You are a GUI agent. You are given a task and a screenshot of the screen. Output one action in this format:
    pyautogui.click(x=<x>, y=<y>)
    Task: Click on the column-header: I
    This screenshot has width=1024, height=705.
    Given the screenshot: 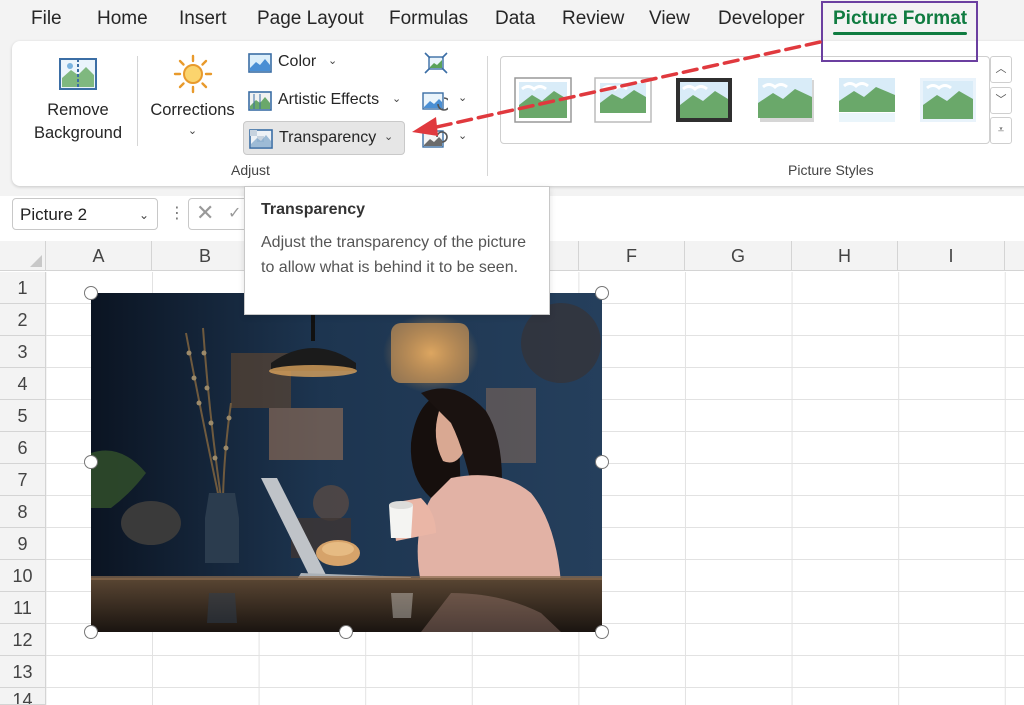 What is the action you would take?
    pyautogui.click(x=951, y=256)
    